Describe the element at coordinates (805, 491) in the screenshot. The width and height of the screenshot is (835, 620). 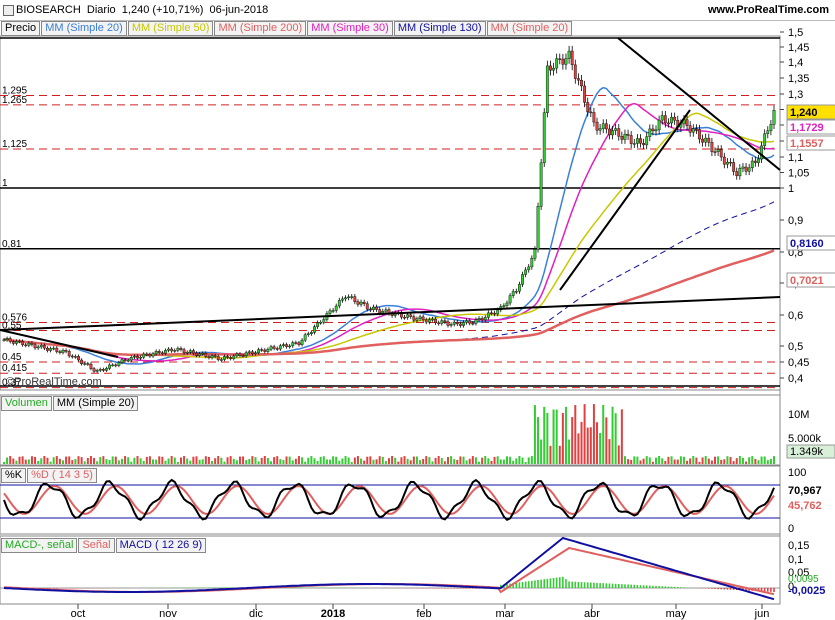
I see `stoch-badge-k: 70,967` at that location.